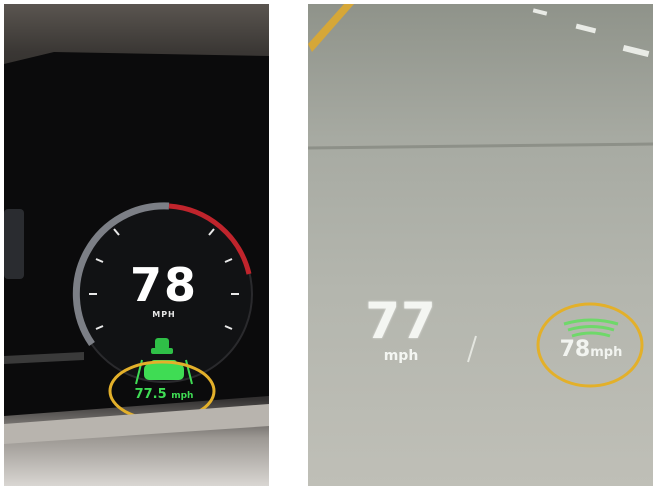 The width and height of the screenshot is (654, 489). What do you see at coordinates (182, 396) in the screenshot?
I see `cluster-acc-unit: mph` at bounding box center [182, 396].